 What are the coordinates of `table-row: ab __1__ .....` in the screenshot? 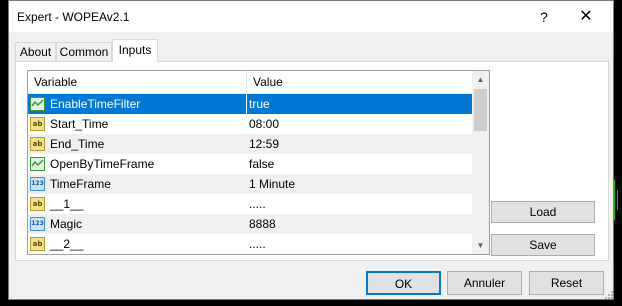 It's located at (250, 204).